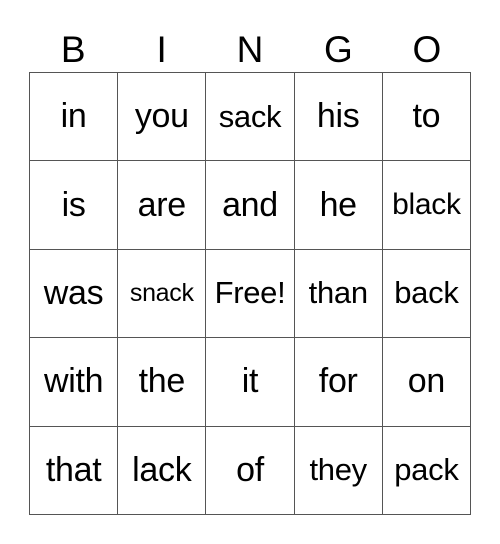  What do you see at coordinates (427, 49) in the screenshot?
I see `header-letter-o: O` at bounding box center [427, 49].